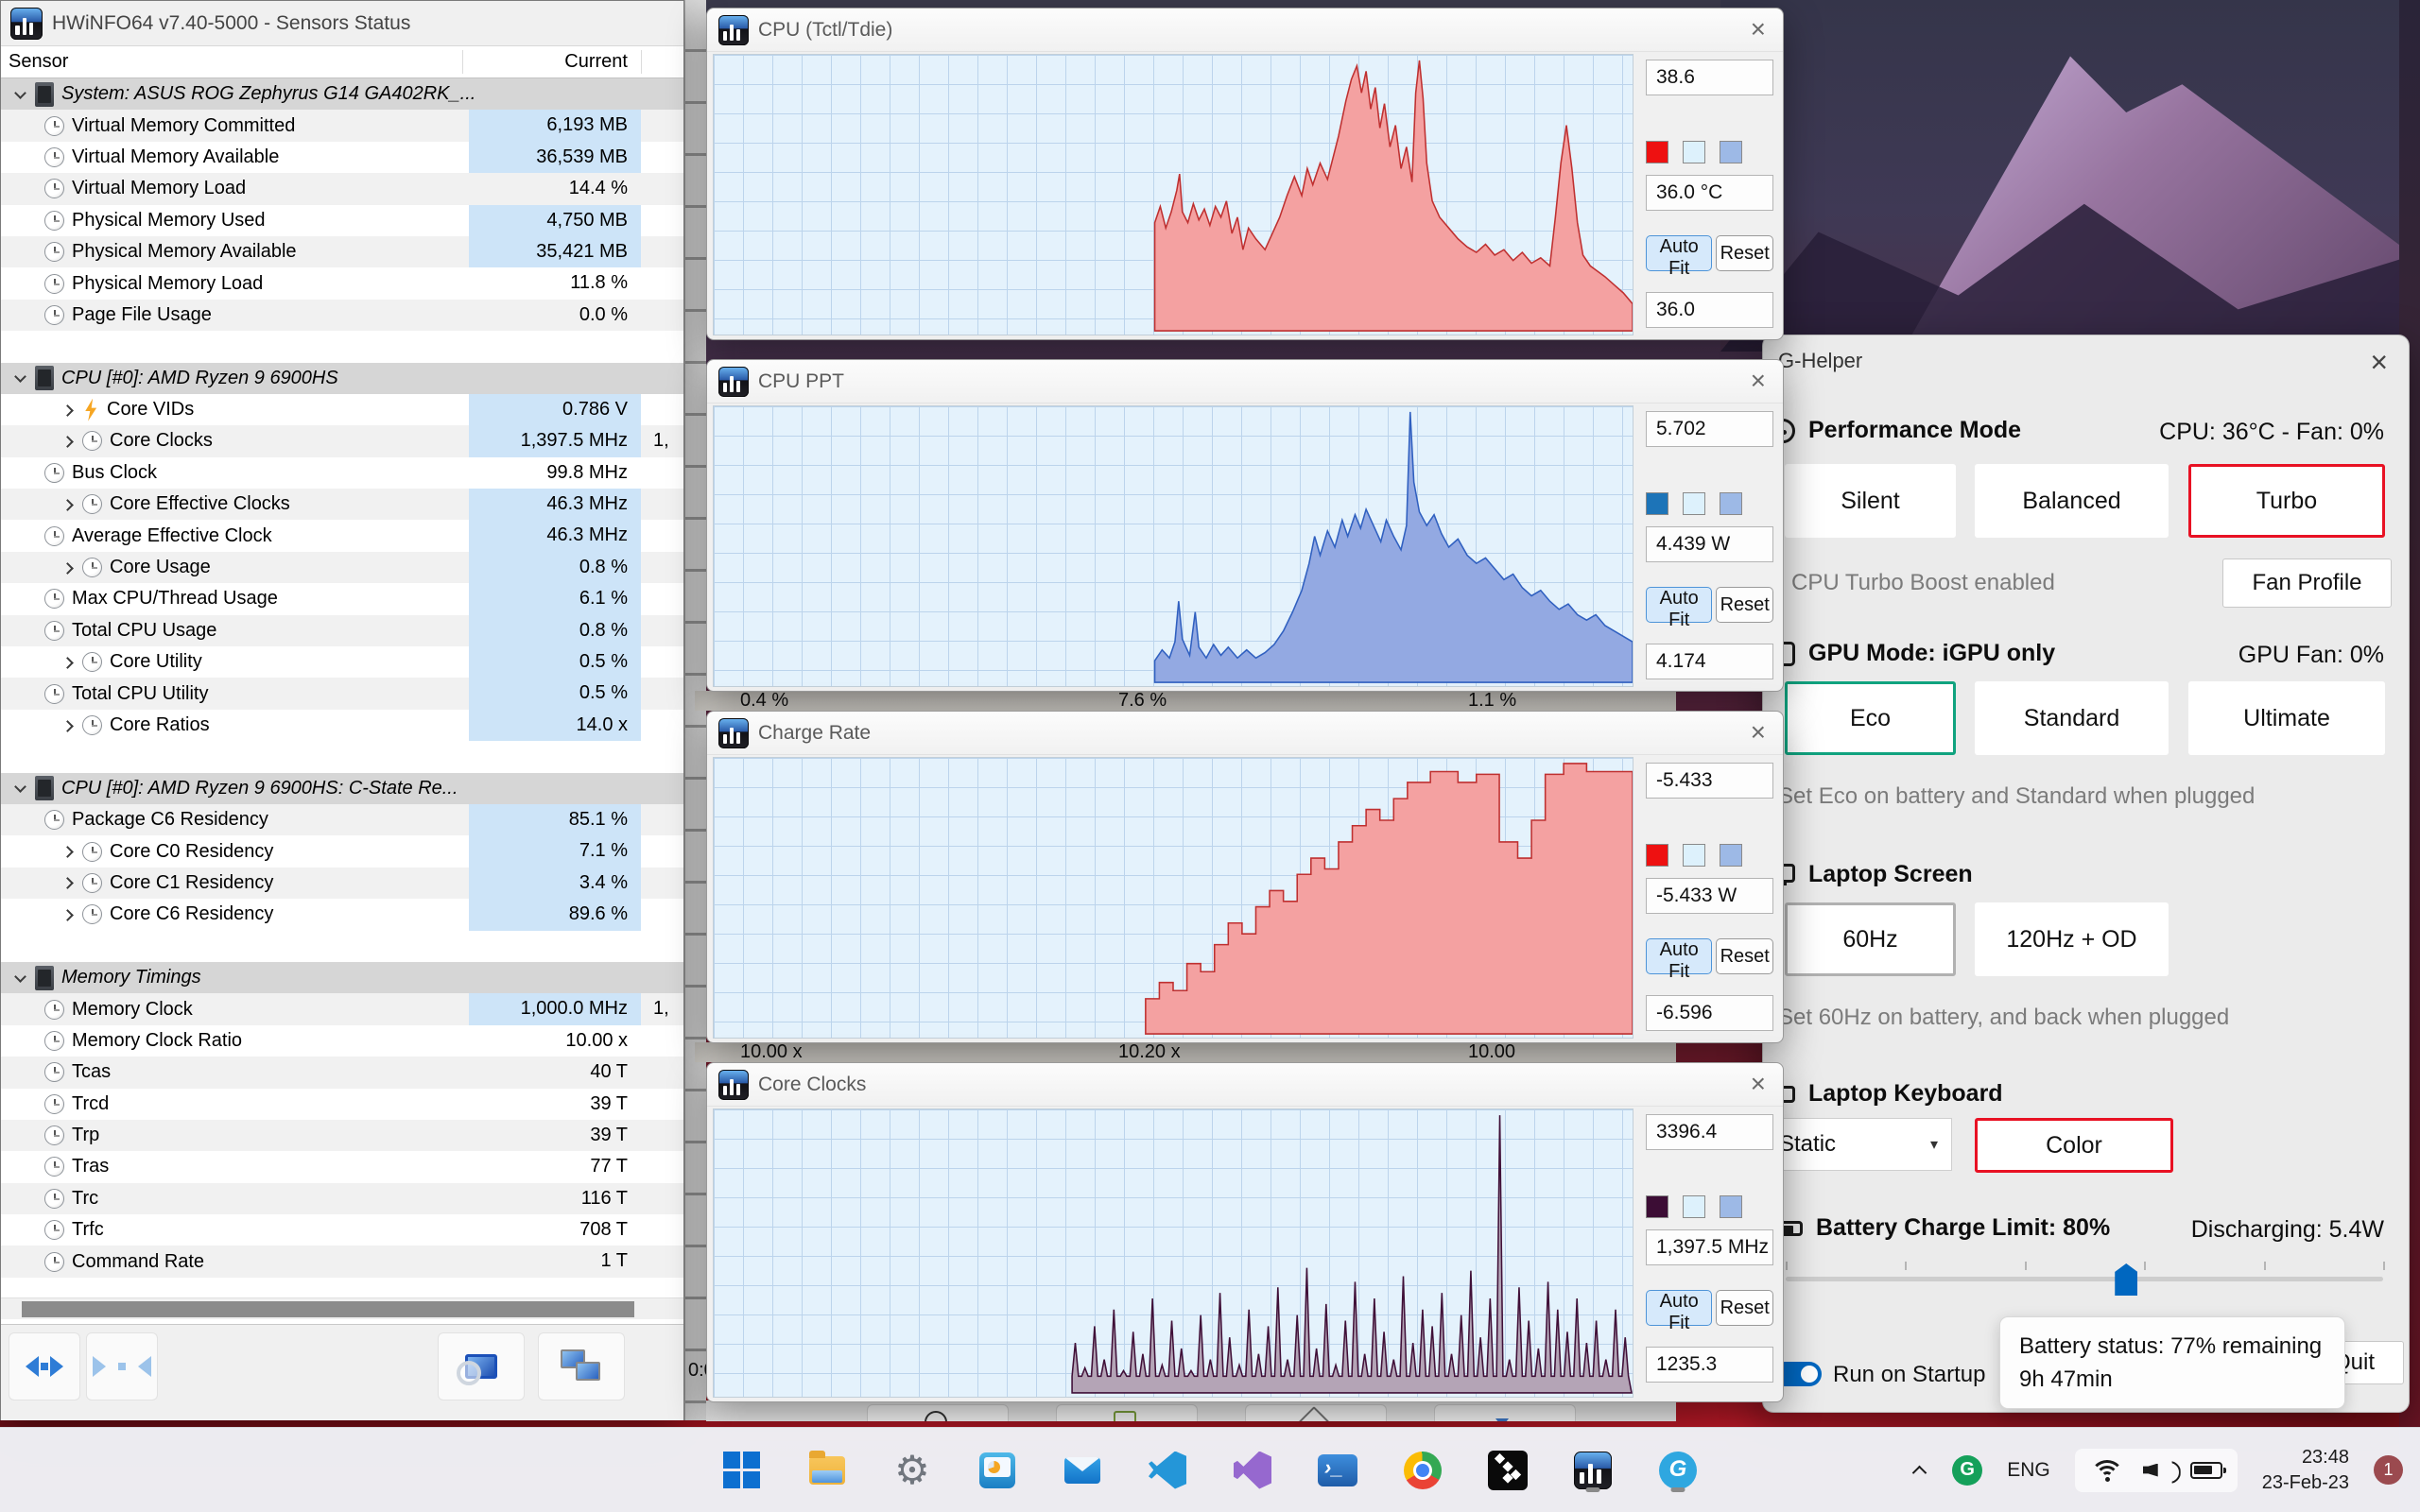  What do you see at coordinates (1245, 1085) in the screenshot?
I see `graph-titlebar: Core Clocks ×` at bounding box center [1245, 1085].